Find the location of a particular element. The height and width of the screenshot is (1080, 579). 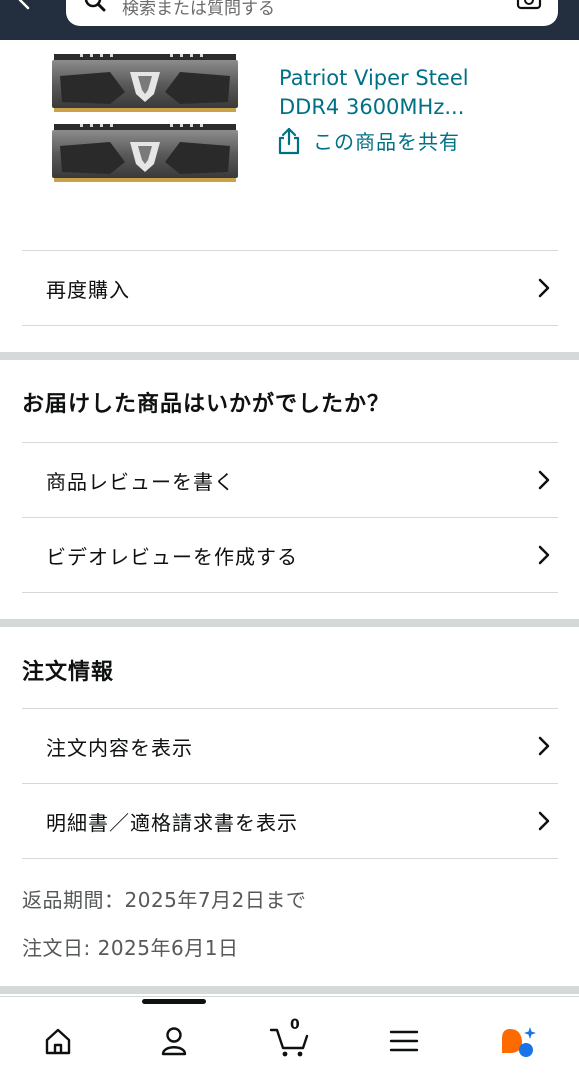

menu-icon is located at coordinates (404, 1041).